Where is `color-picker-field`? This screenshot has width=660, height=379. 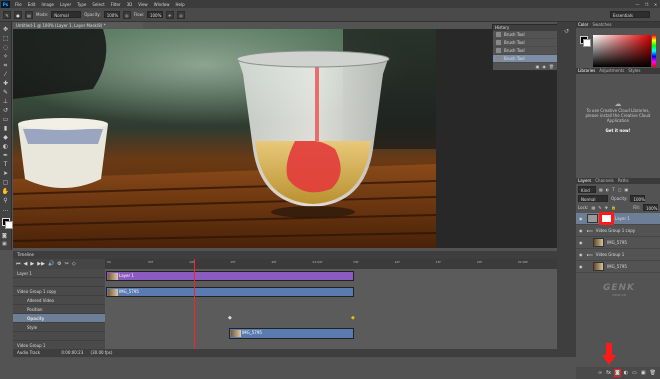
color-picker-field is located at coordinates (622, 51).